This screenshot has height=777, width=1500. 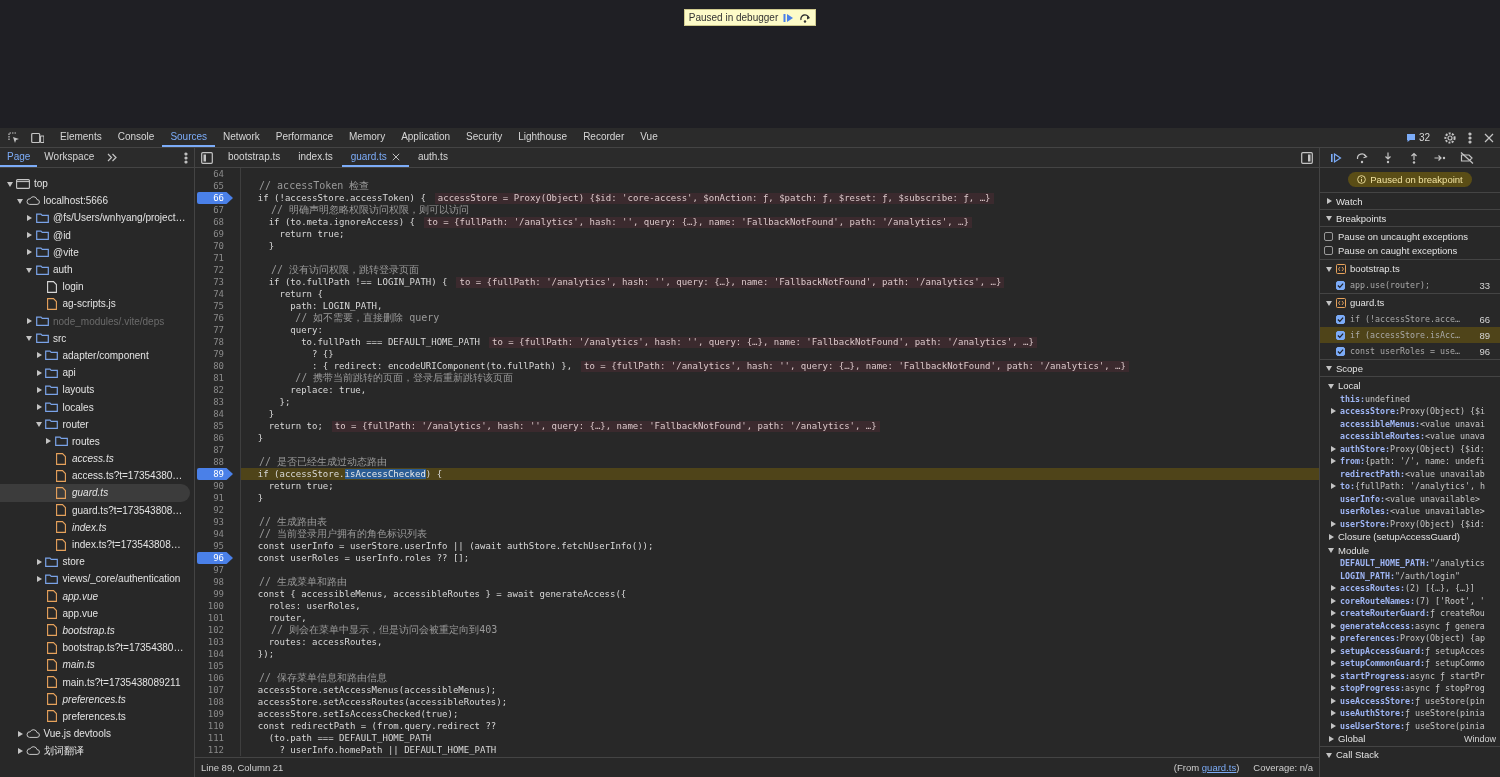 I want to click on line-number: 82, so click(x=215, y=390).